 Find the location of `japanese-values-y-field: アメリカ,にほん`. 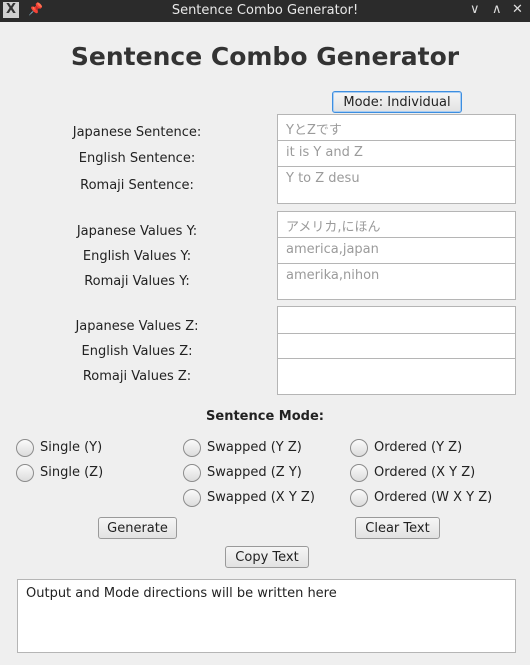

japanese-values-y-field: アメリカ,にほん is located at coordinates (396, 224).